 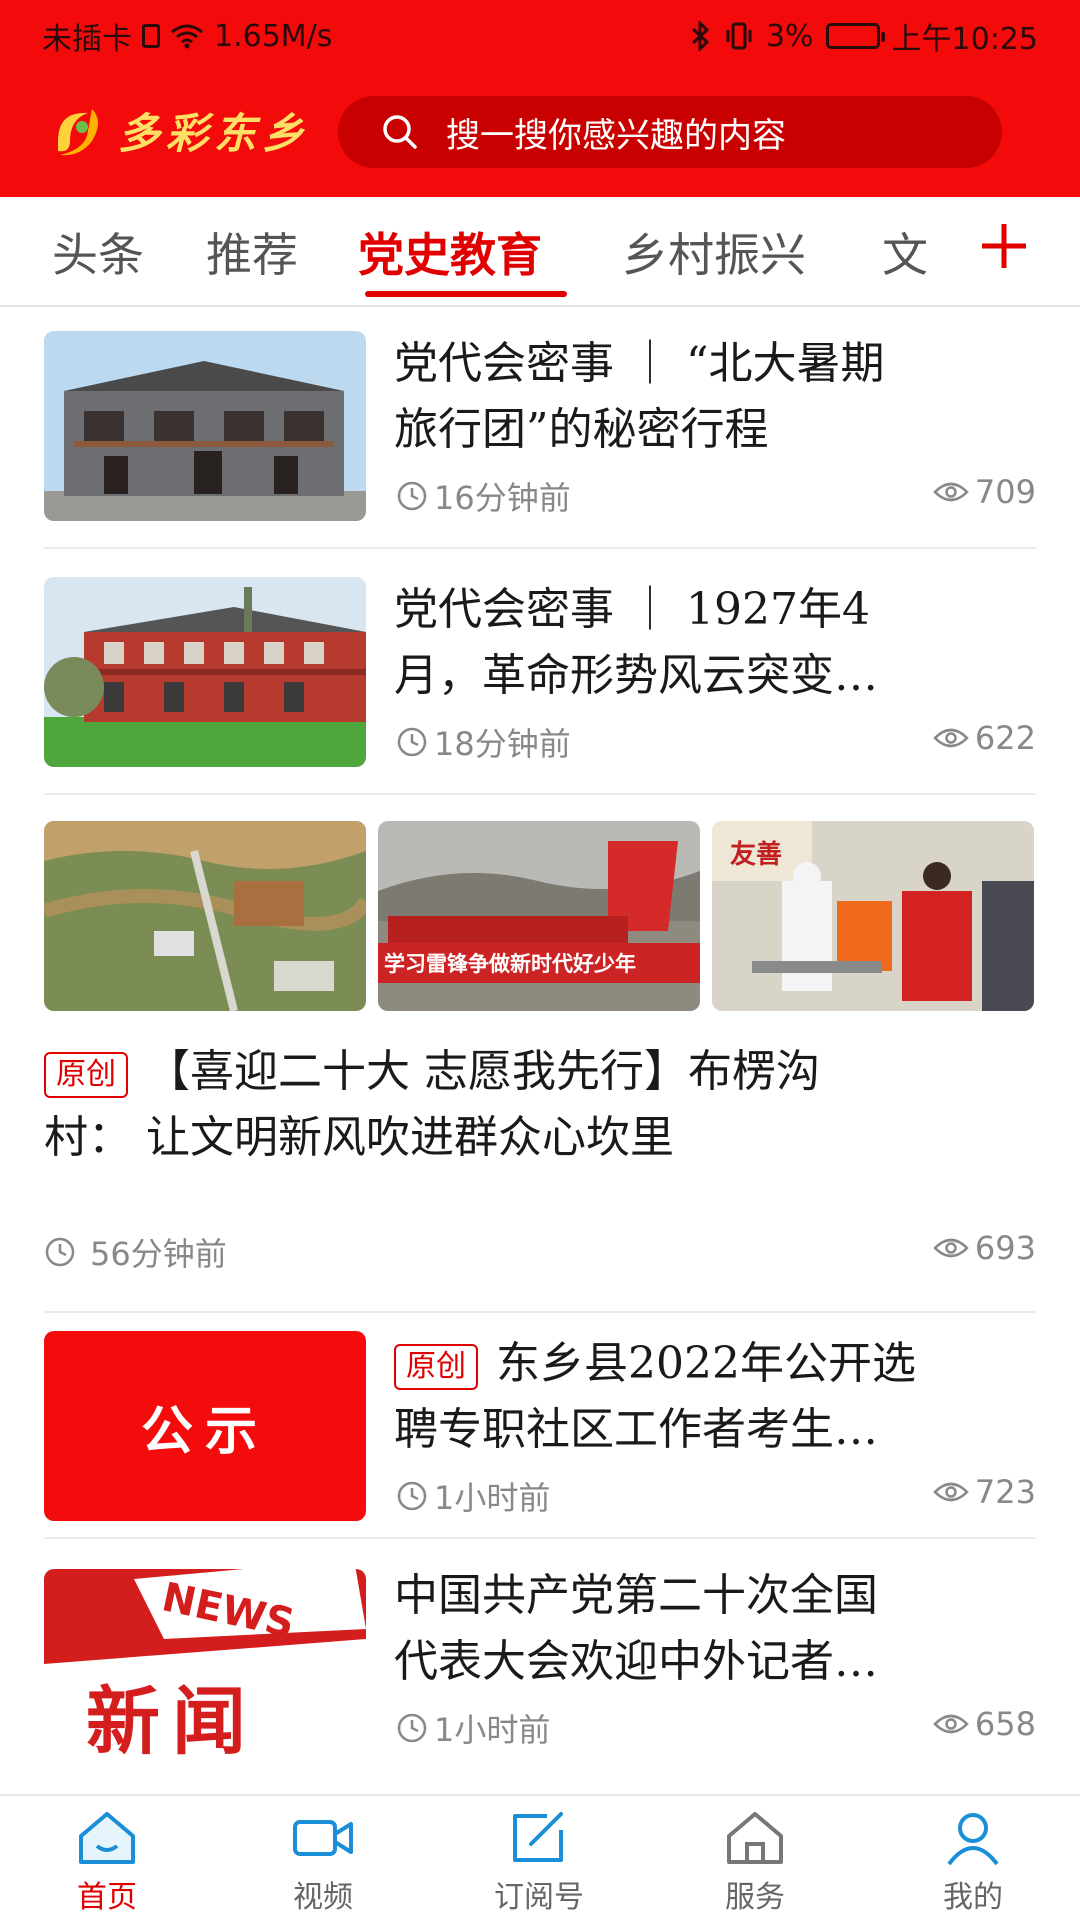 What do you see at coordinates (632, 609) in the screenshot?
I see `article-title-line1: 党代会密事 ｜ 1927年4` at bounding box center [632, 609].